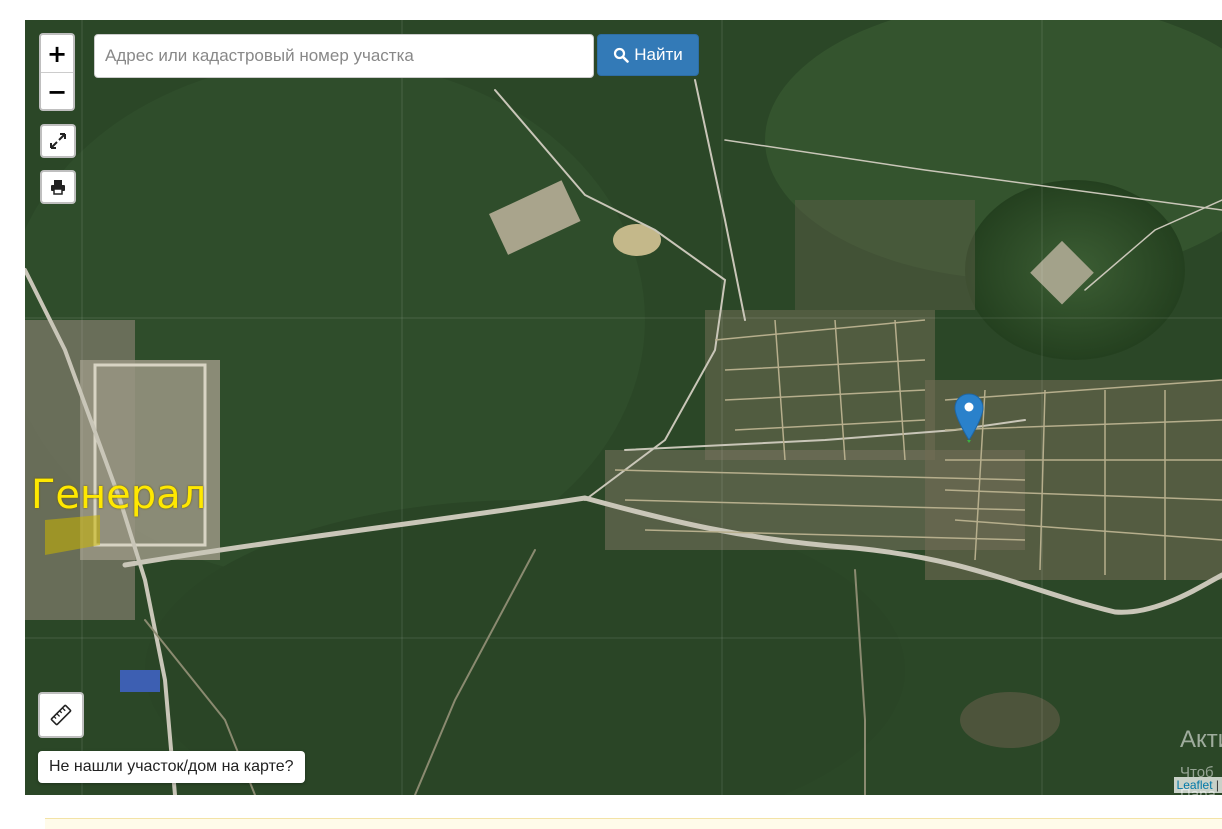  Describe the element at coordinates (1201, 739) in the screenshot. I see `windows-activation-title: Акти` at that location.